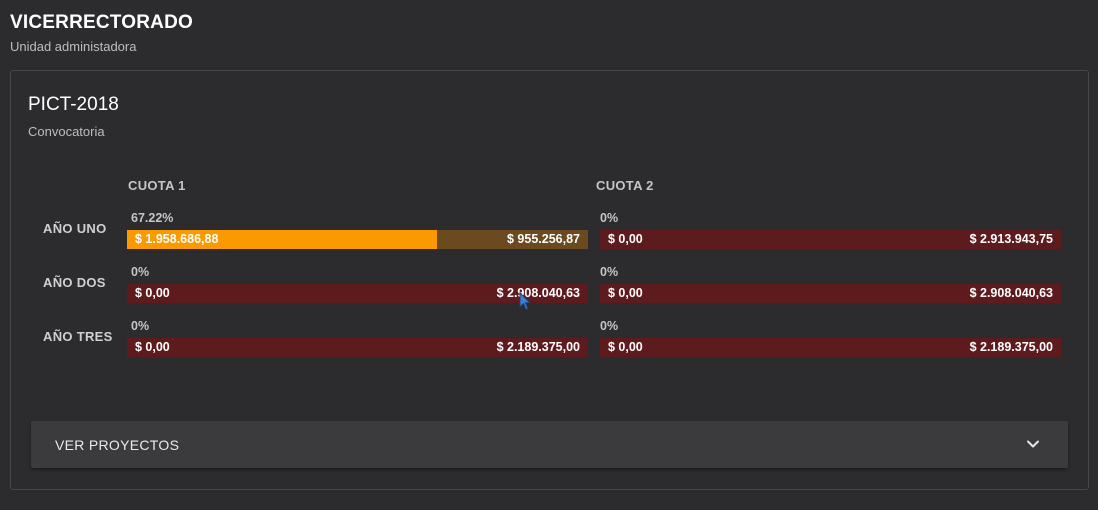  I want to click on chevron-down-icon, so click(1033, 444).